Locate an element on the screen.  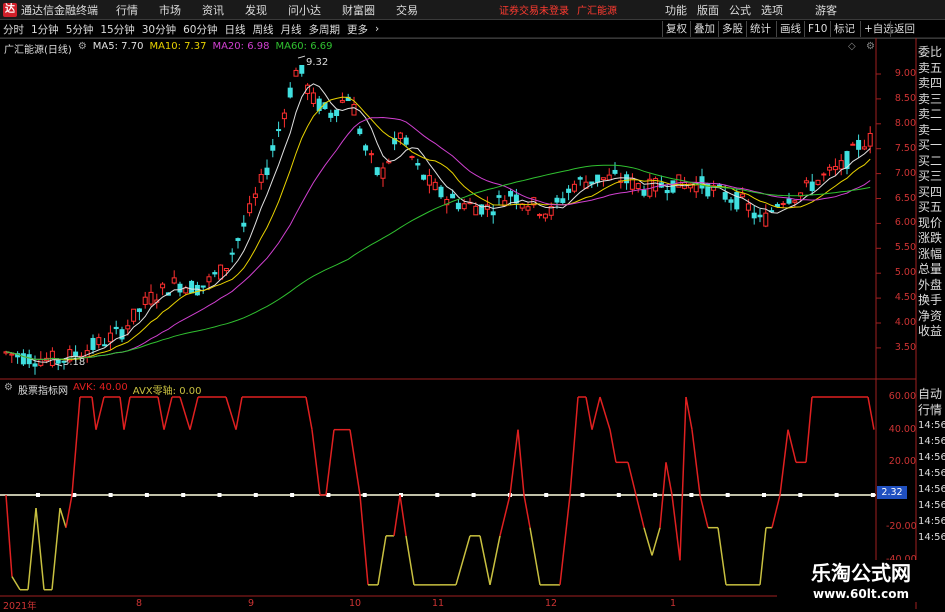
quote-row-label: 卖三 is located at coordinates (930, 98).